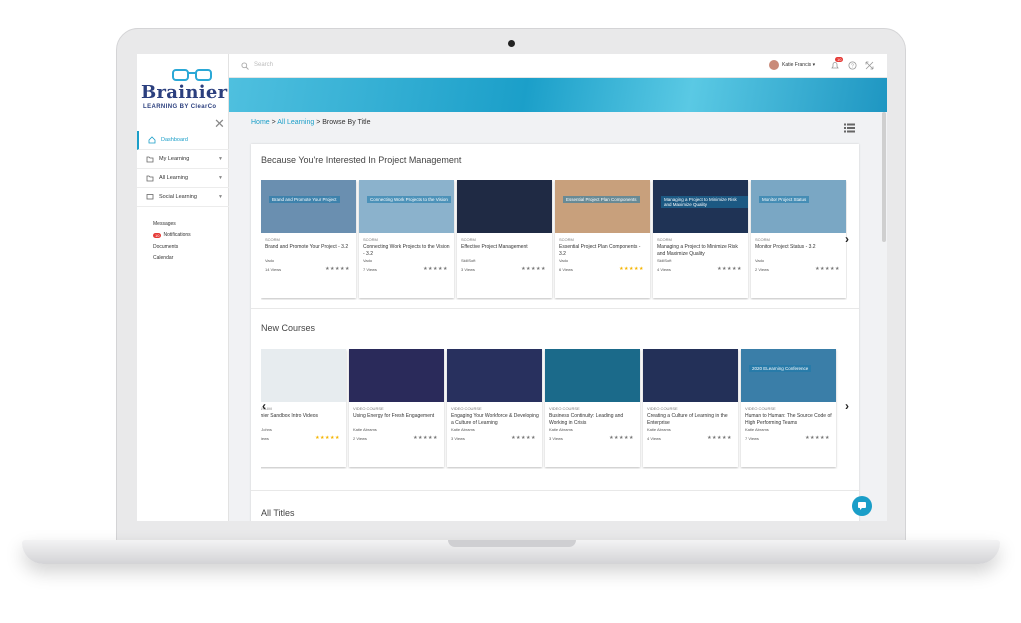  I want to click on breadcrumb-home-link: Home, so click(260, 122).